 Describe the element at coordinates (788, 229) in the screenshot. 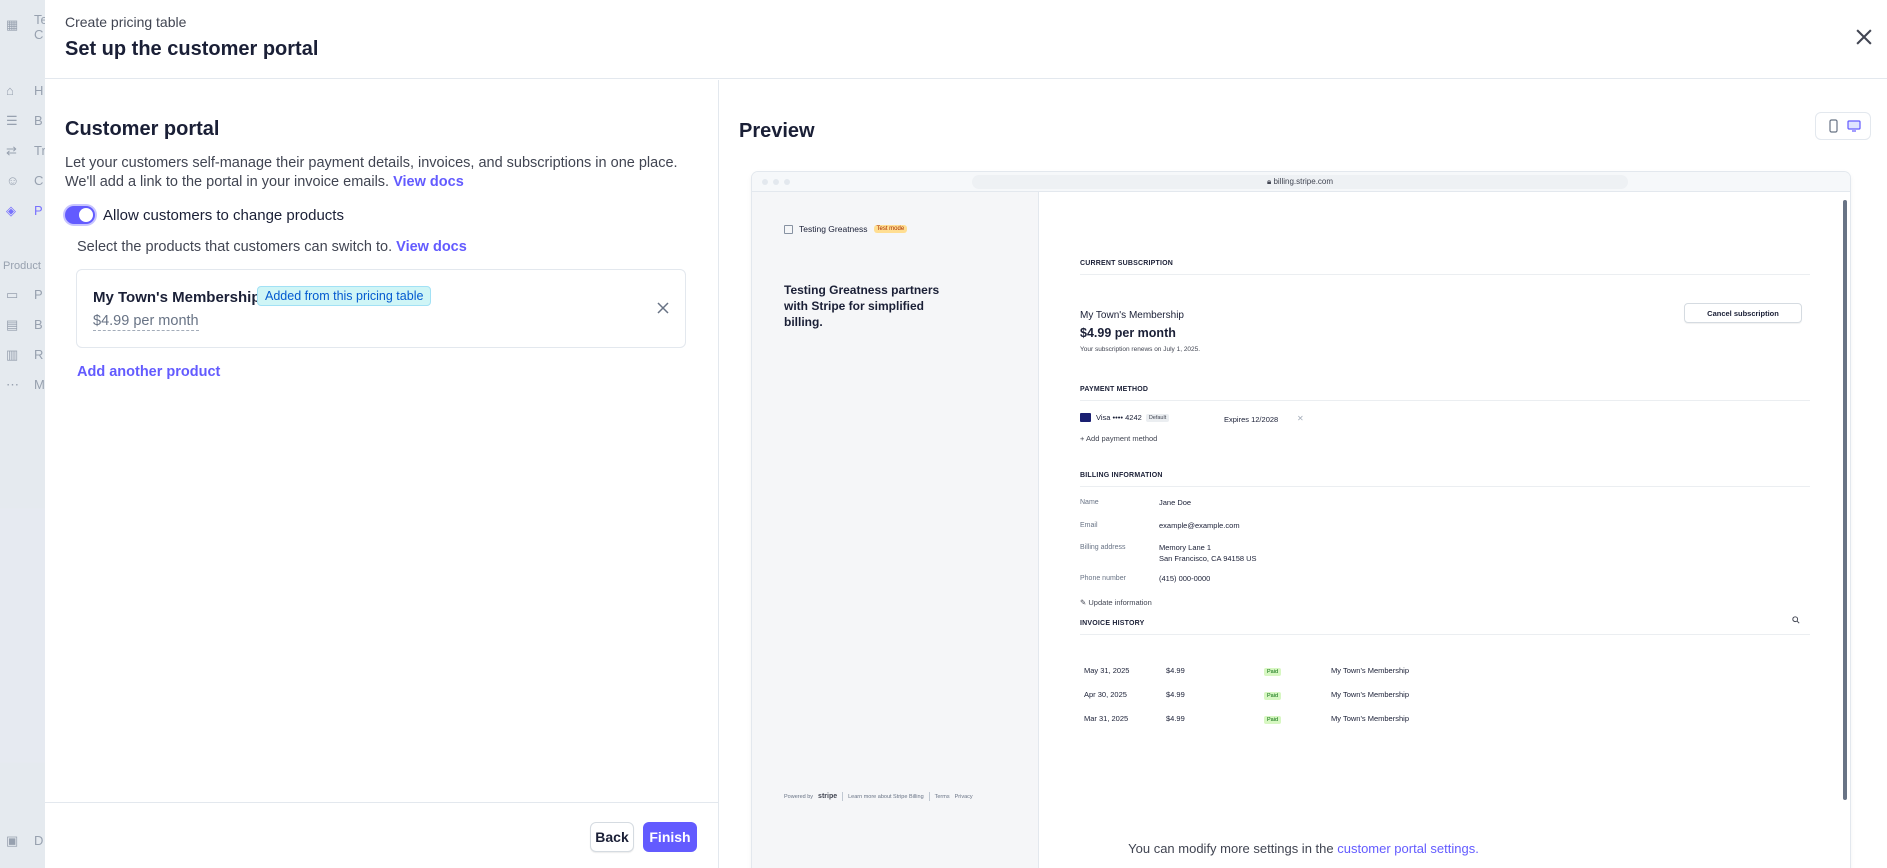

I see `business-icon` at that location.